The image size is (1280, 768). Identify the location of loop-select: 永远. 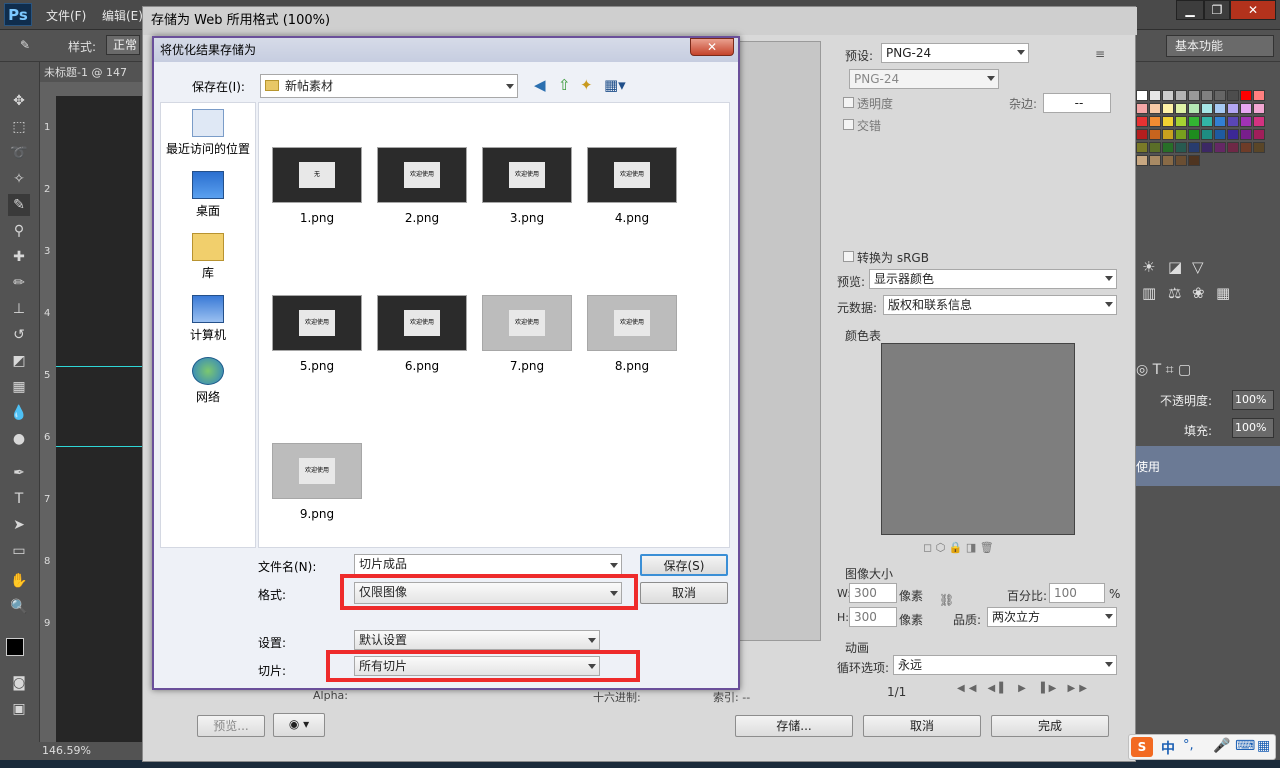
(1005, 665).